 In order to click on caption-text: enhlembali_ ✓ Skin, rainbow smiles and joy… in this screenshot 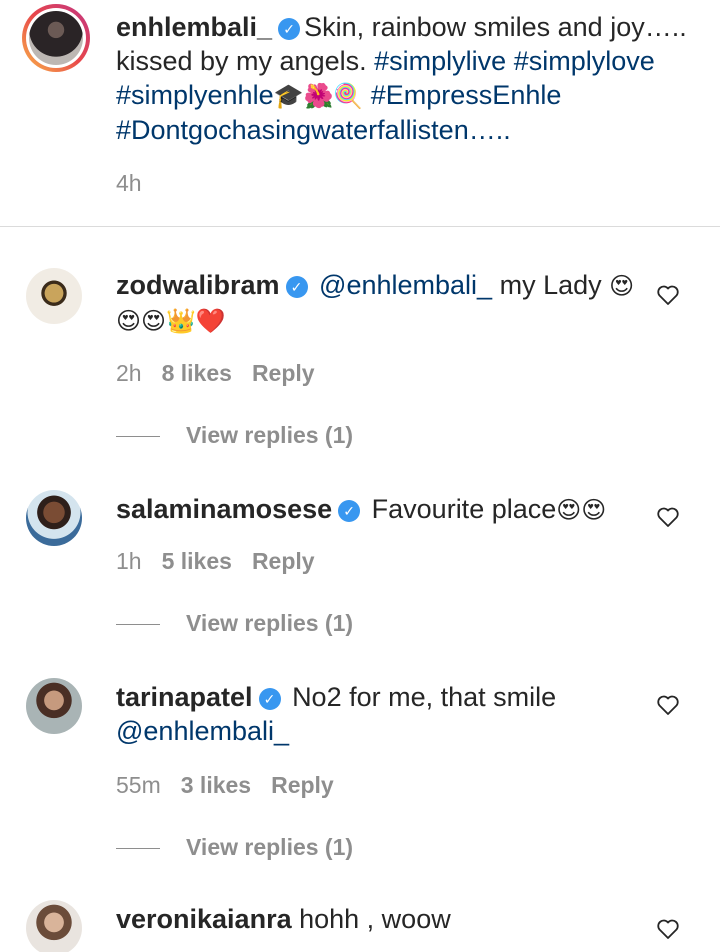, I will do `click(406, 78)`.